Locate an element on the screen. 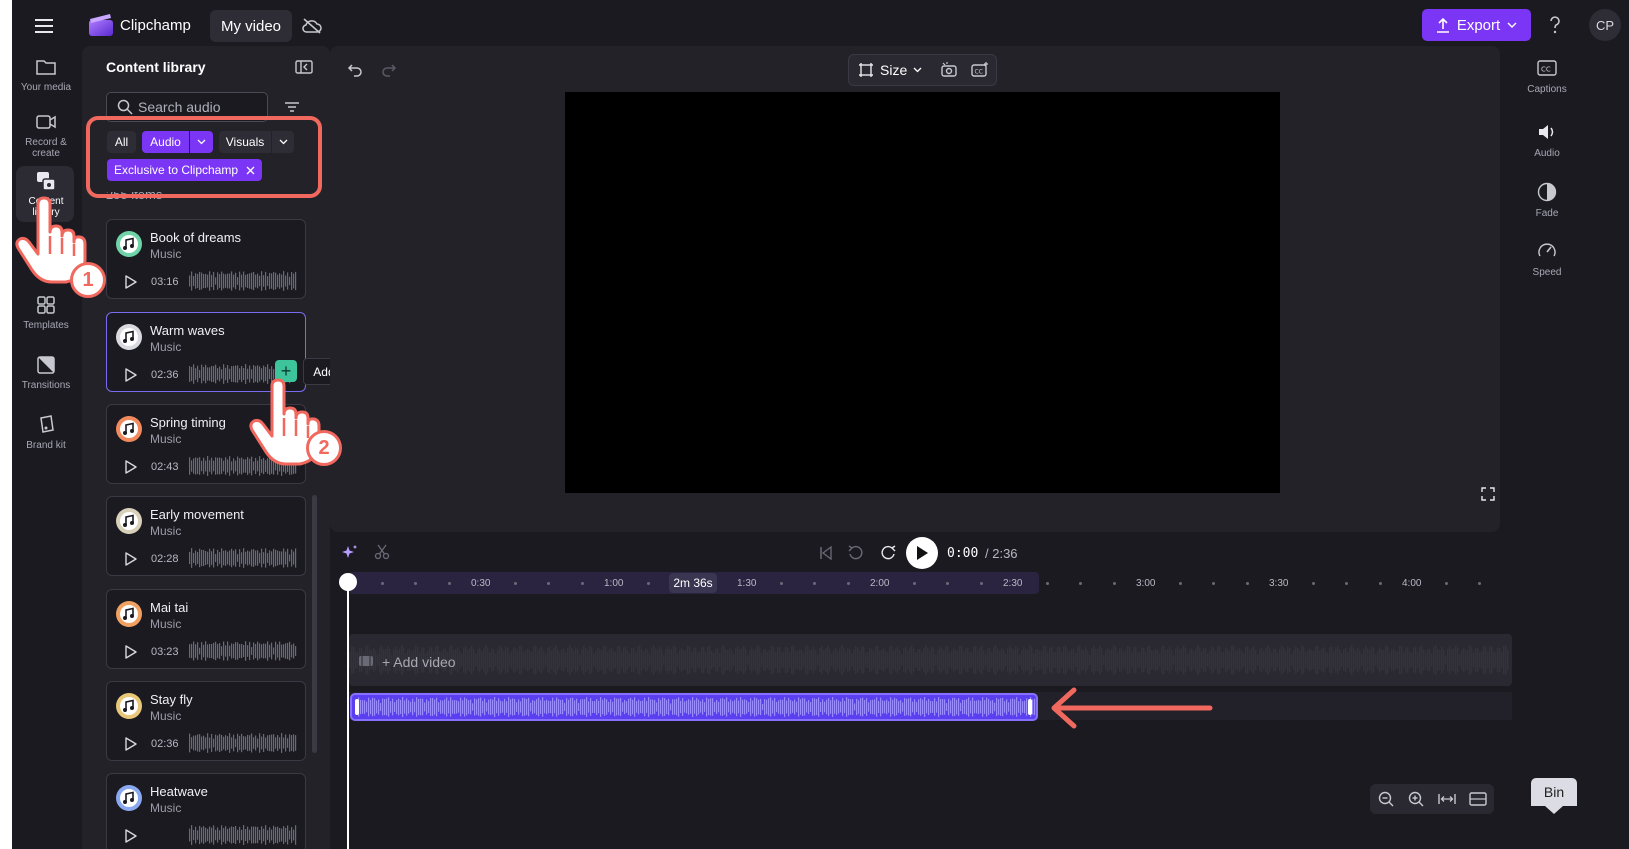 The image size is (1629, 849). help-icon is located at coordinates (1555, 25).